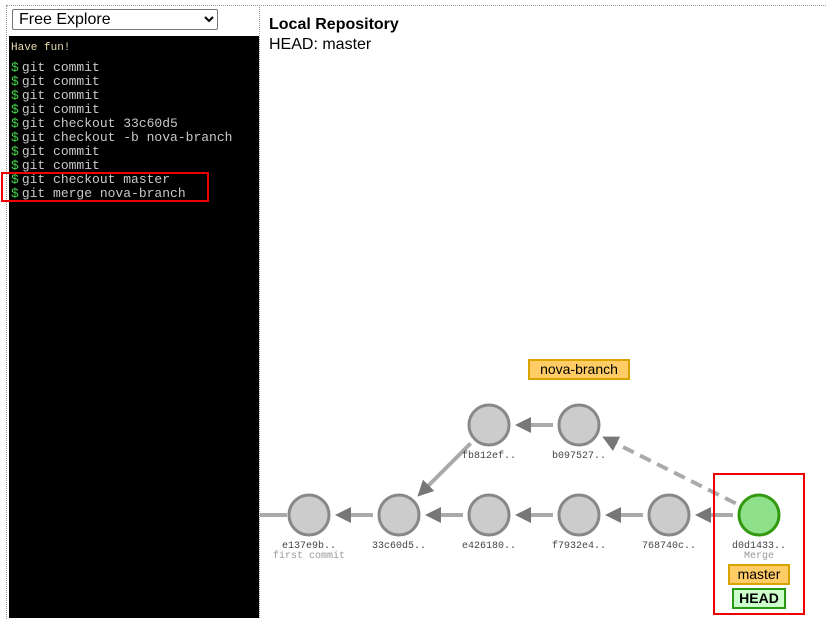 The image size is (826, 619). Describe the element at coordinates (309, 556) in the screenshot. I see `commit-message-label: first commit` at that location.